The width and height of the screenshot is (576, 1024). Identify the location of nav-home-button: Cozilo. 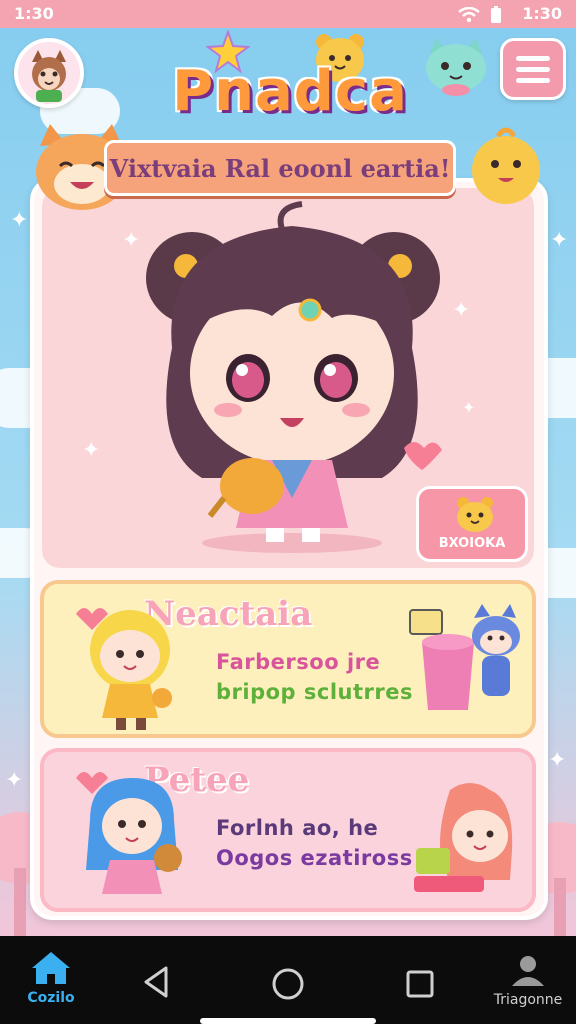
(51, 981).